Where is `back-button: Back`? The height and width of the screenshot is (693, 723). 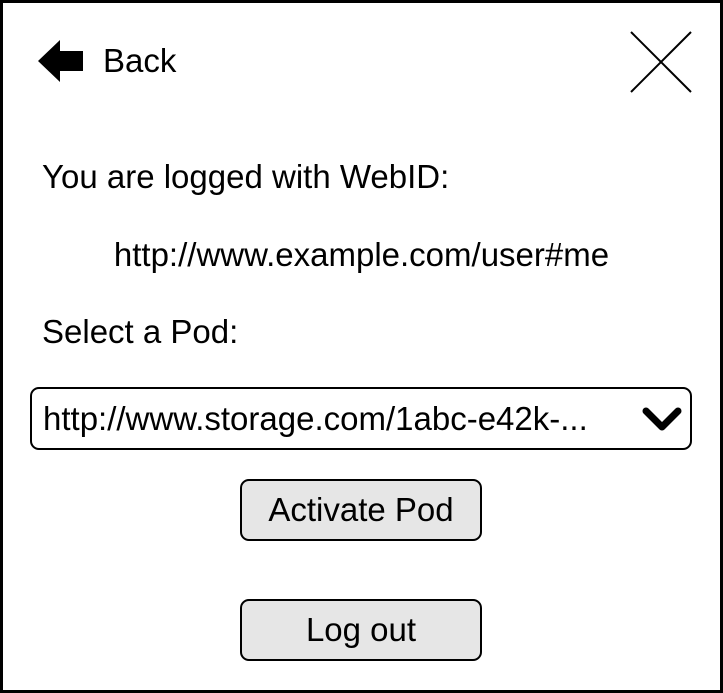
back-button: Back is located at coordinates (106, 61).